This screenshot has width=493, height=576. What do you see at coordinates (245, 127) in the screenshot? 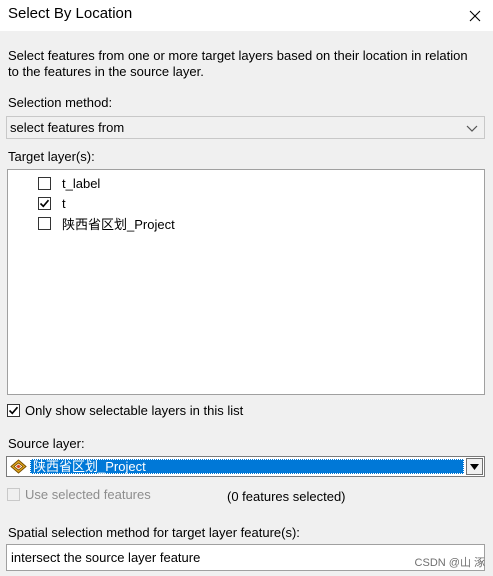
I see `selection-method-dropdown: select features from` at bounding box center [245, 127].